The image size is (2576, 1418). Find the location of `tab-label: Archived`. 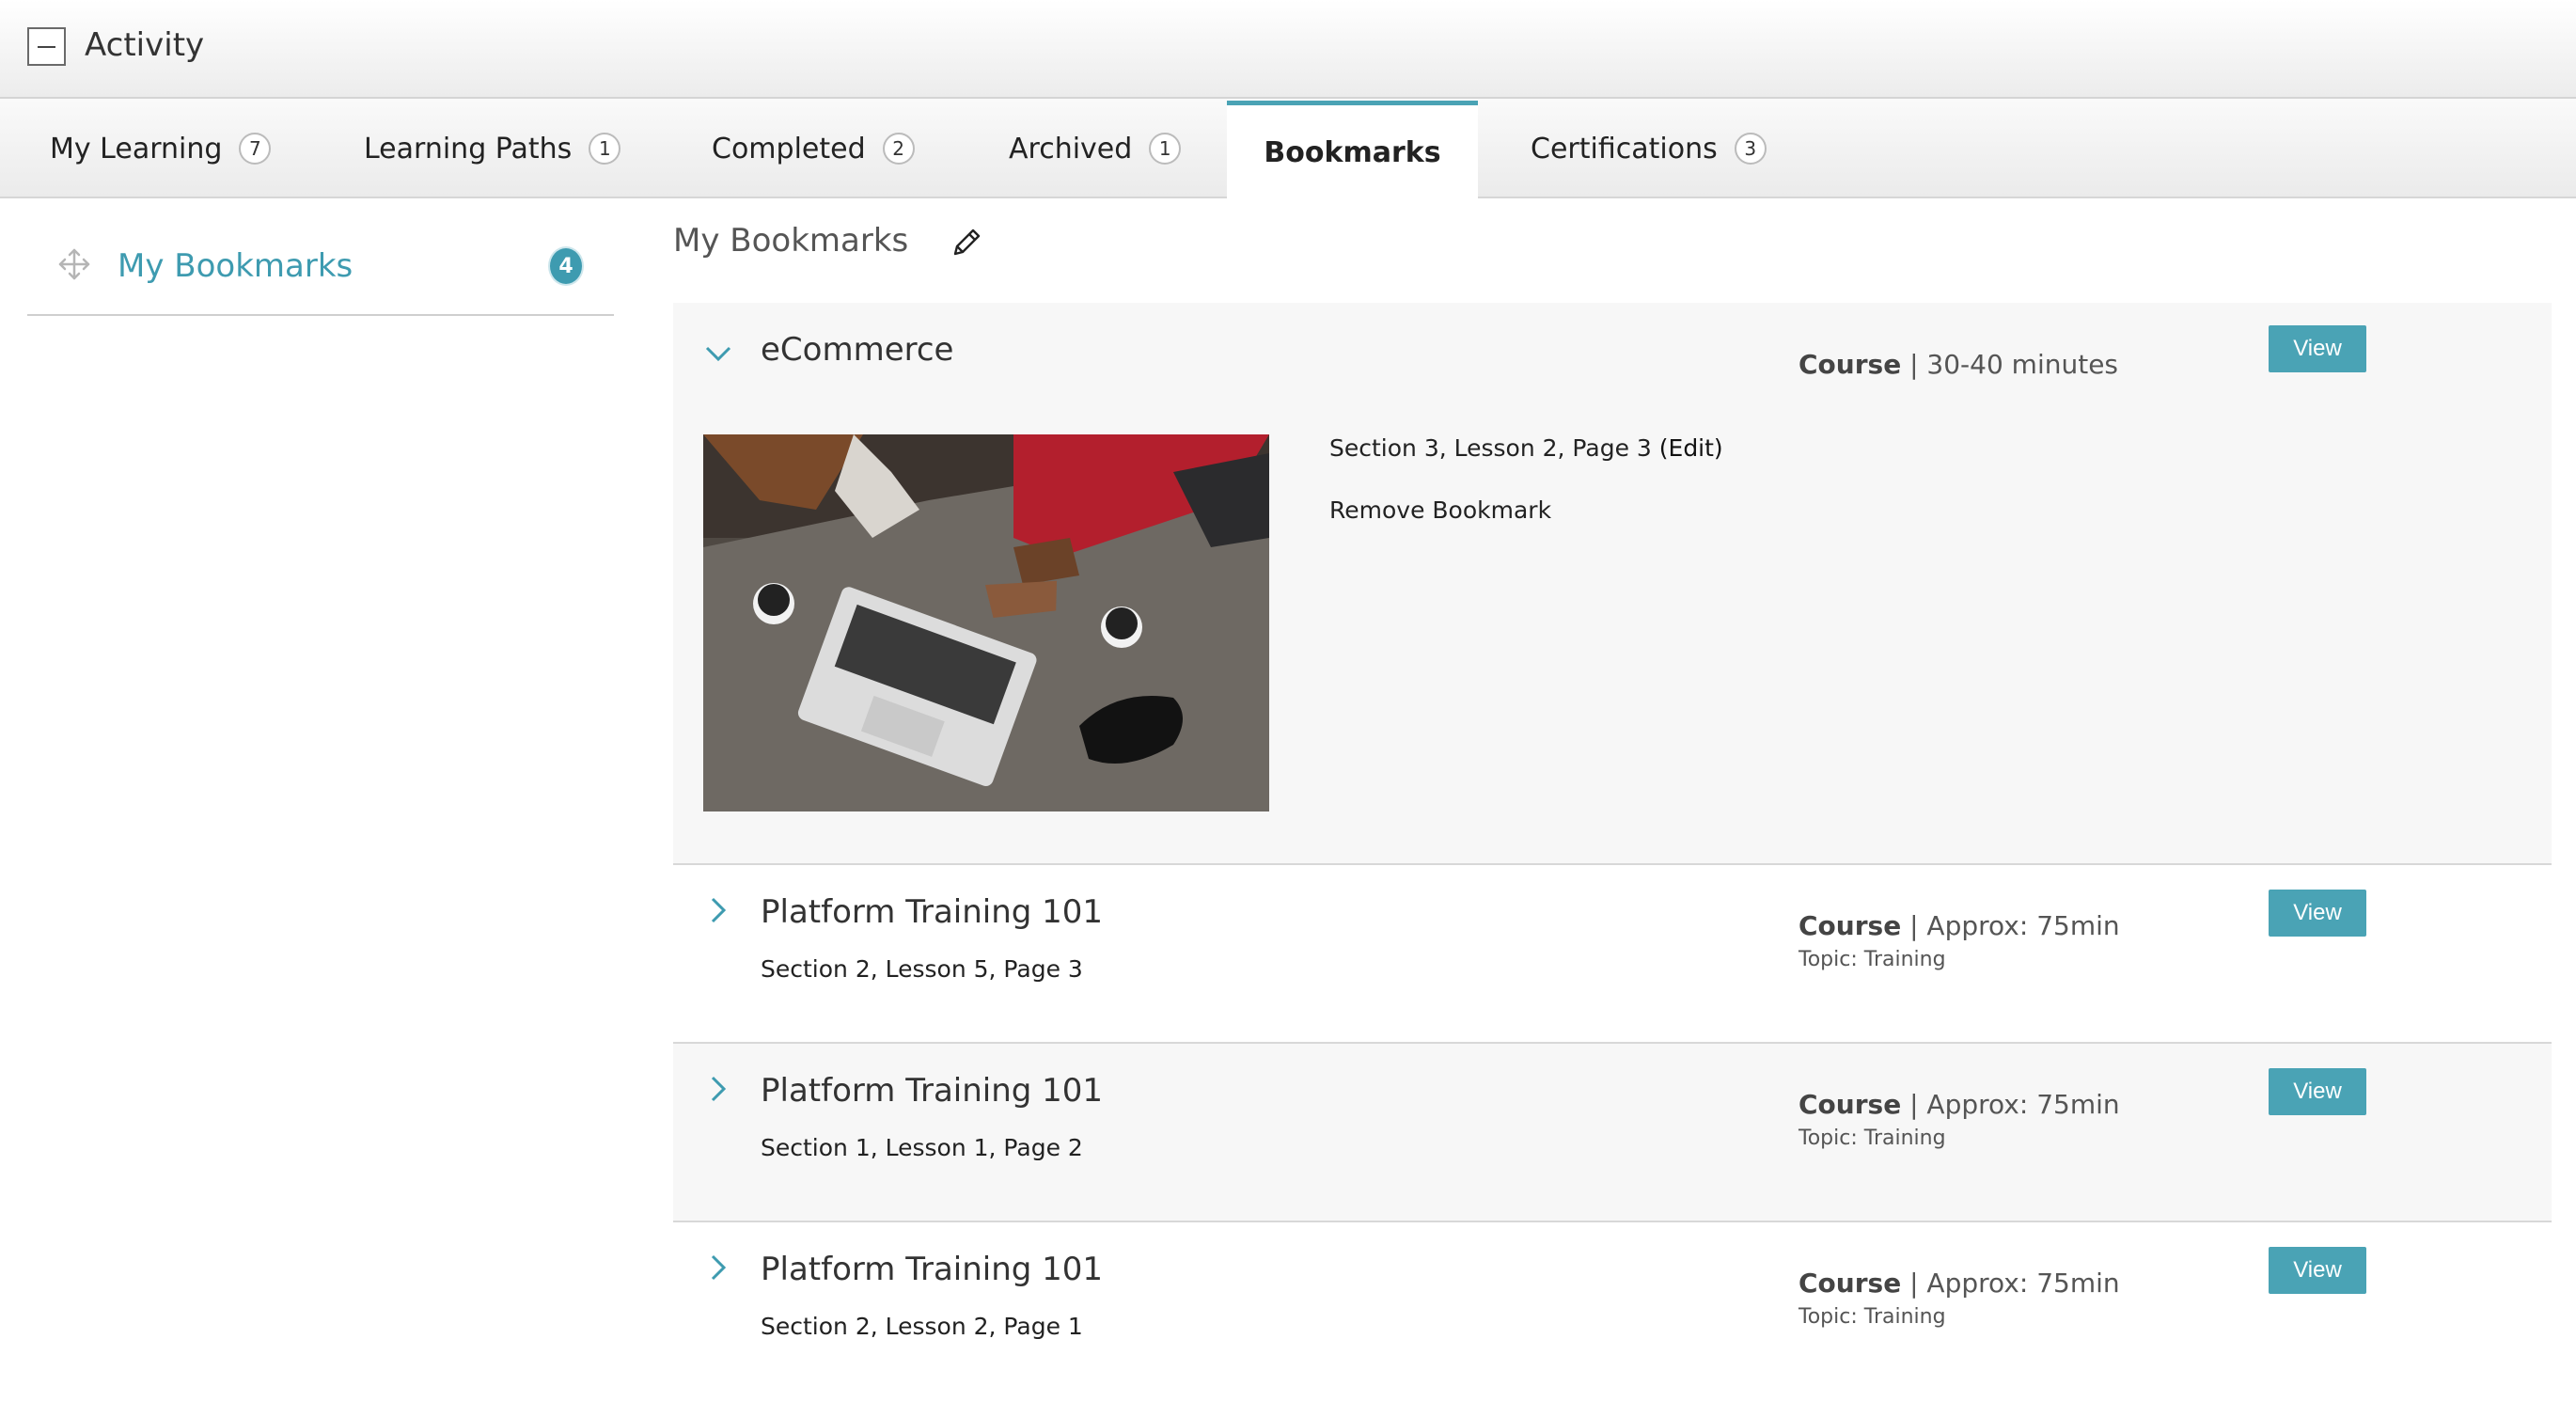

tab-label: Archived is located at coordinates (1071, 148).